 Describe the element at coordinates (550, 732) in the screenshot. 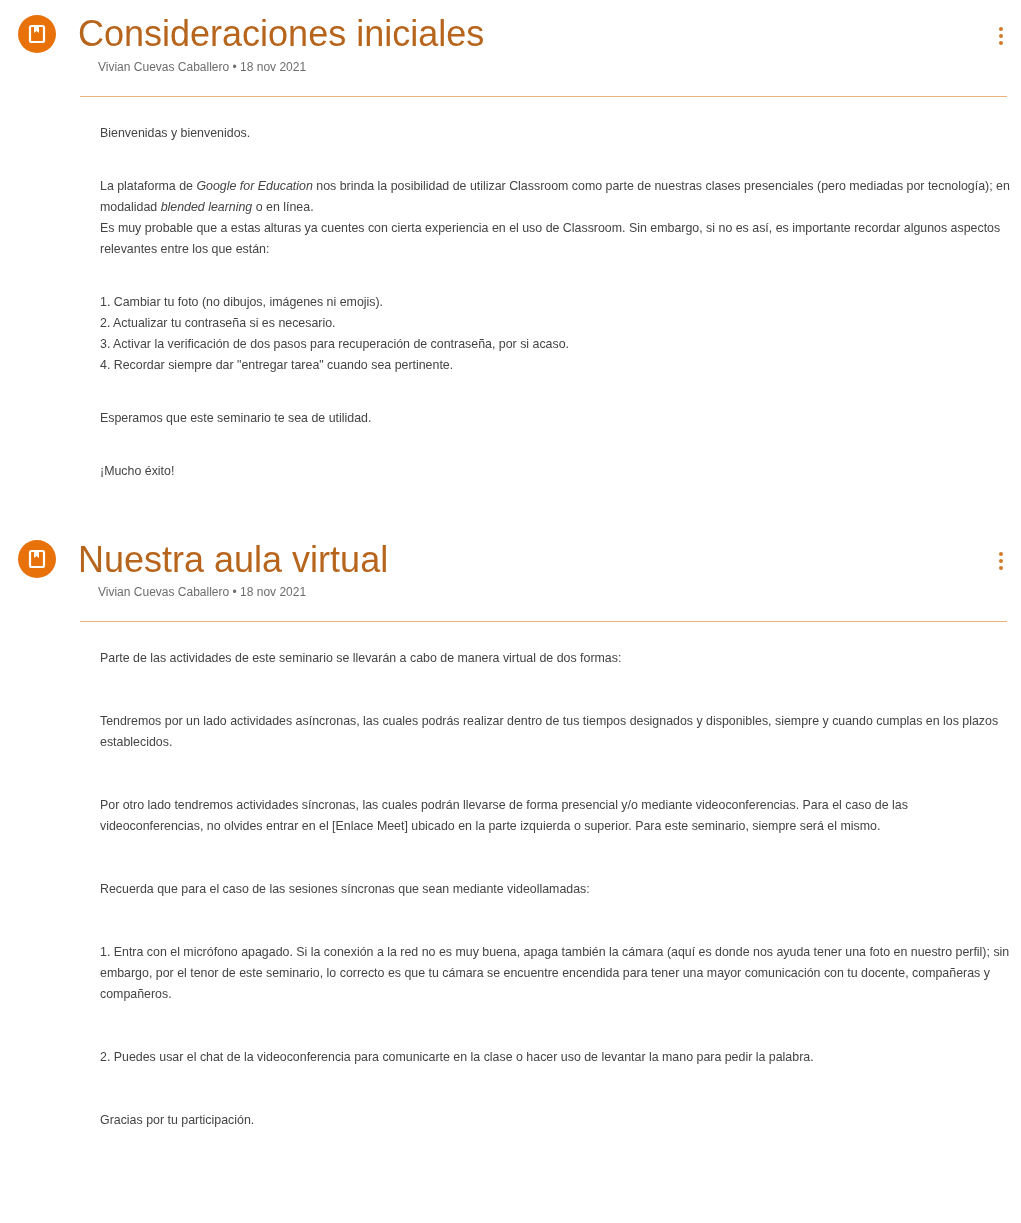

I see `paragraph: Tendremos por un lado actividades asíncronas, las cuales podrás realizar dentro de tus tiempos designados y disponibles, siempre y cuando cumplas en los plazos establecidos.` at that location.